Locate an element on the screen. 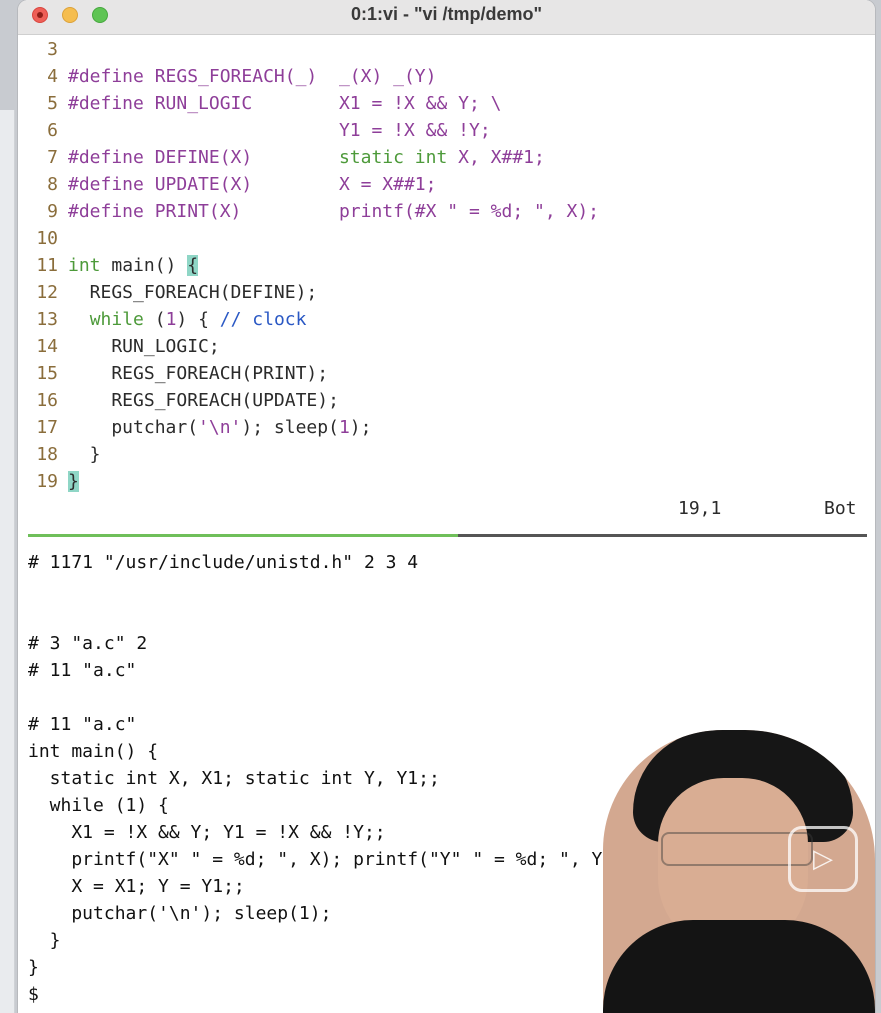  line-number: 19 is located at coordinates (47, 481).